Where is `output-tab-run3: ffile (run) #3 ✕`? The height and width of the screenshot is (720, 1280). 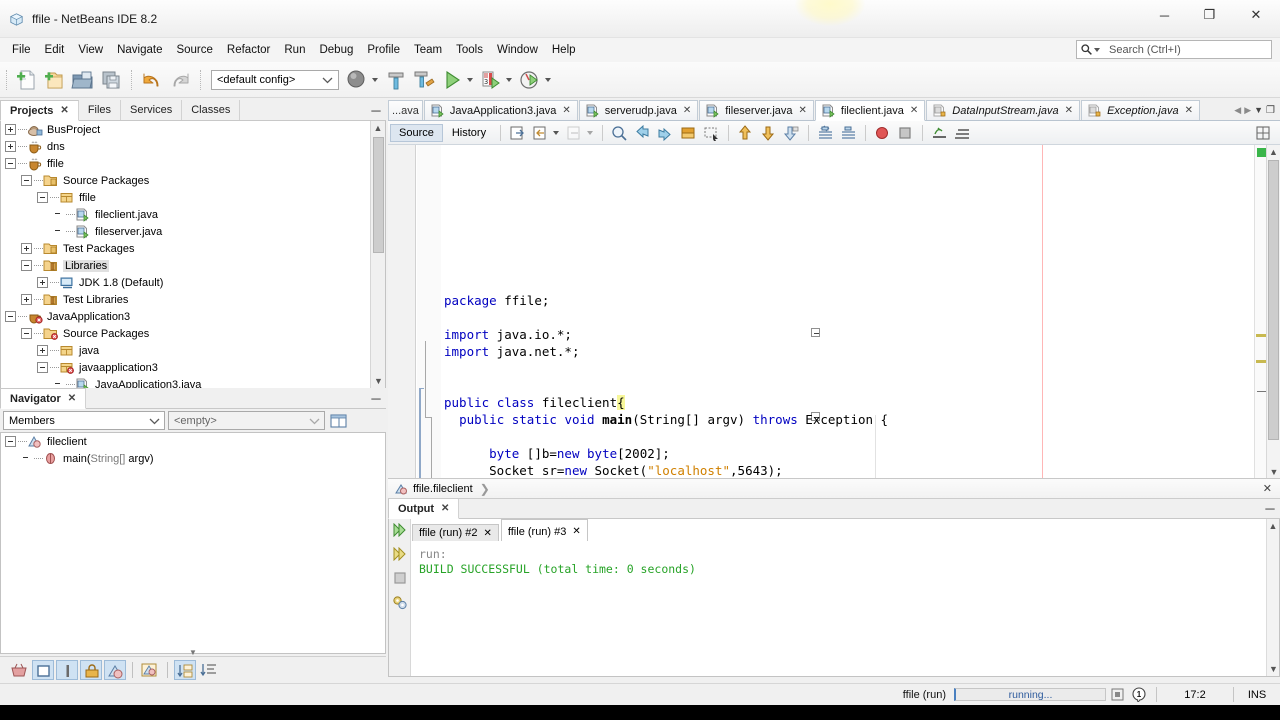
output-tab-run3: ffile (run) #3 ✕ is located at coordinates (544, 530).